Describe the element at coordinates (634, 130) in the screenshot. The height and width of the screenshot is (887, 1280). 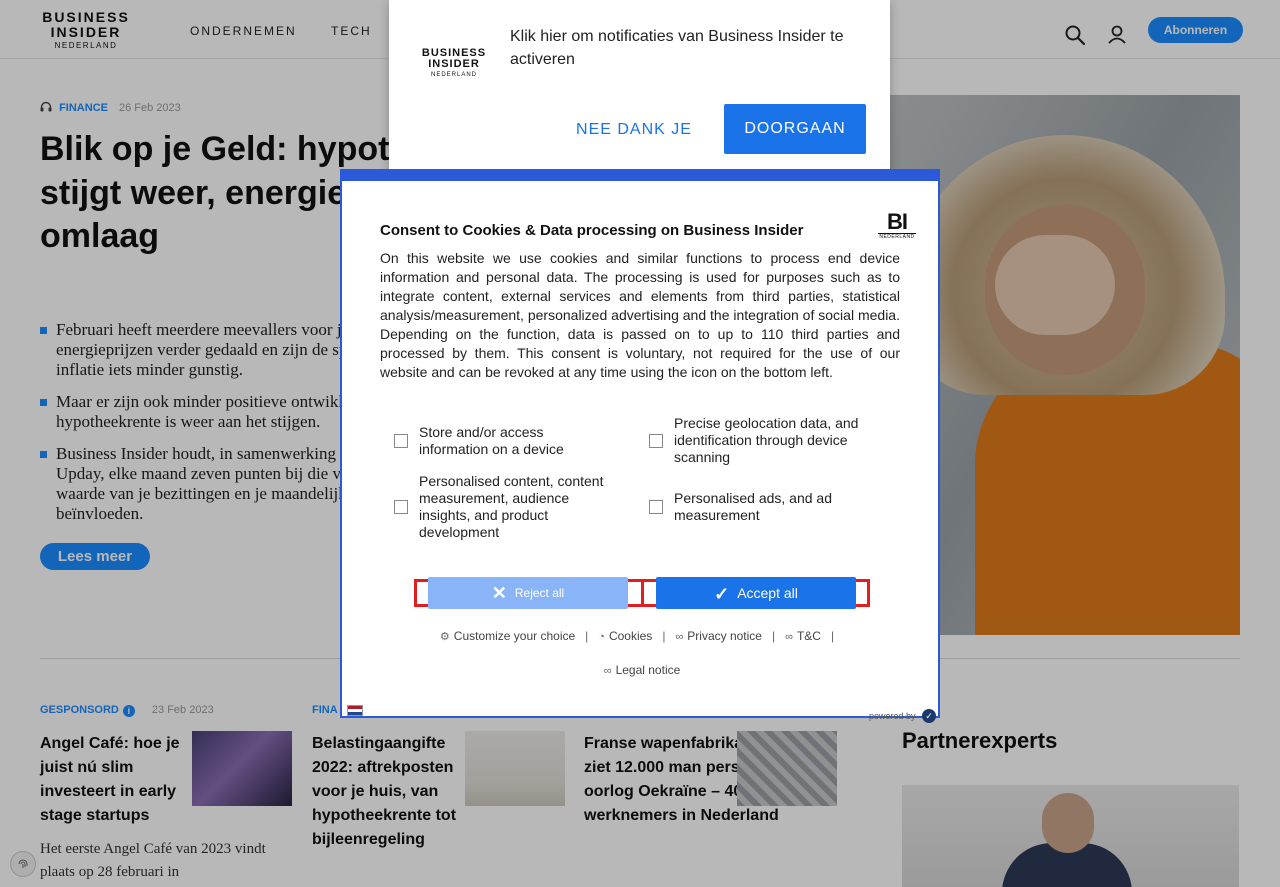
I see `notification-decline-button: NEE DANK JE` at that location.